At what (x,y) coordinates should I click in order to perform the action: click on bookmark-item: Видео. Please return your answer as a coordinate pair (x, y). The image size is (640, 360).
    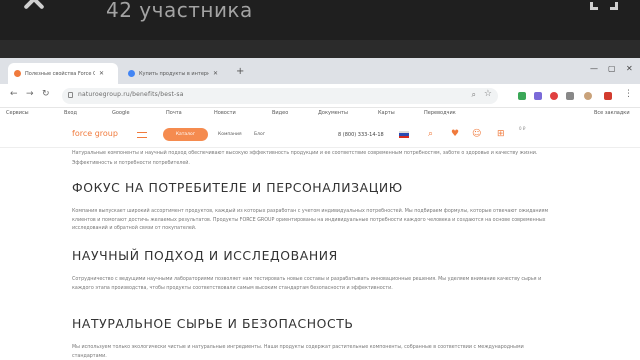
    Looking at the image, I should click on (280, 113).